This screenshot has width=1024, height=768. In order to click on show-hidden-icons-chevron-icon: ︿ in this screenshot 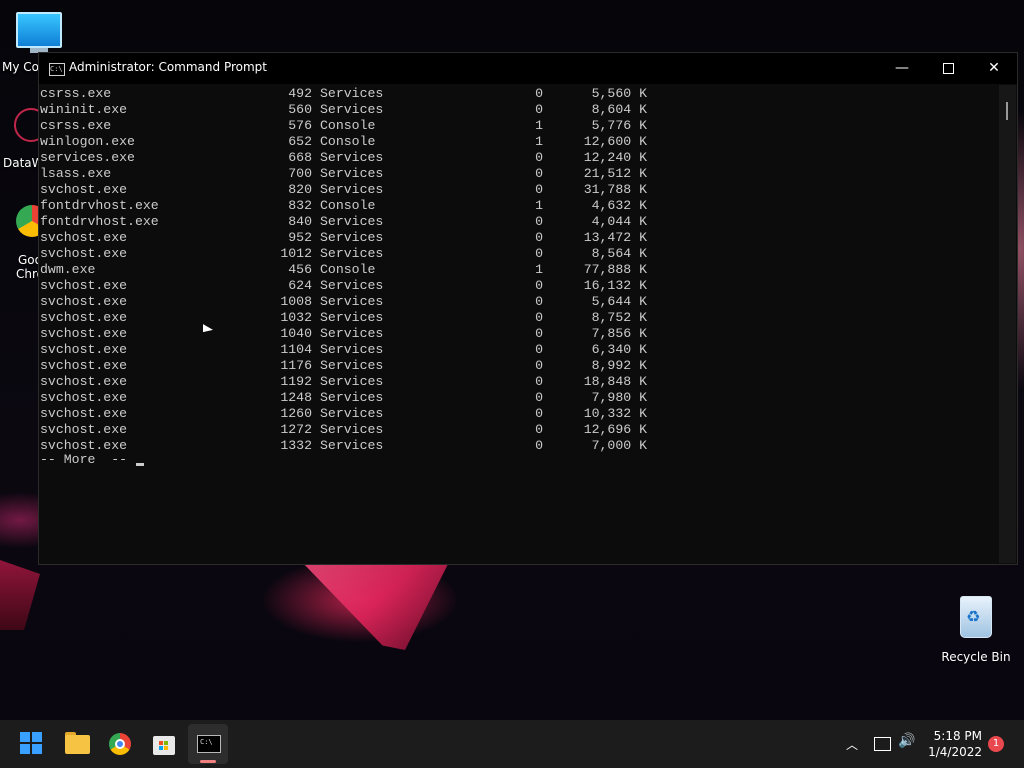, I will do `click(852, 744)`.